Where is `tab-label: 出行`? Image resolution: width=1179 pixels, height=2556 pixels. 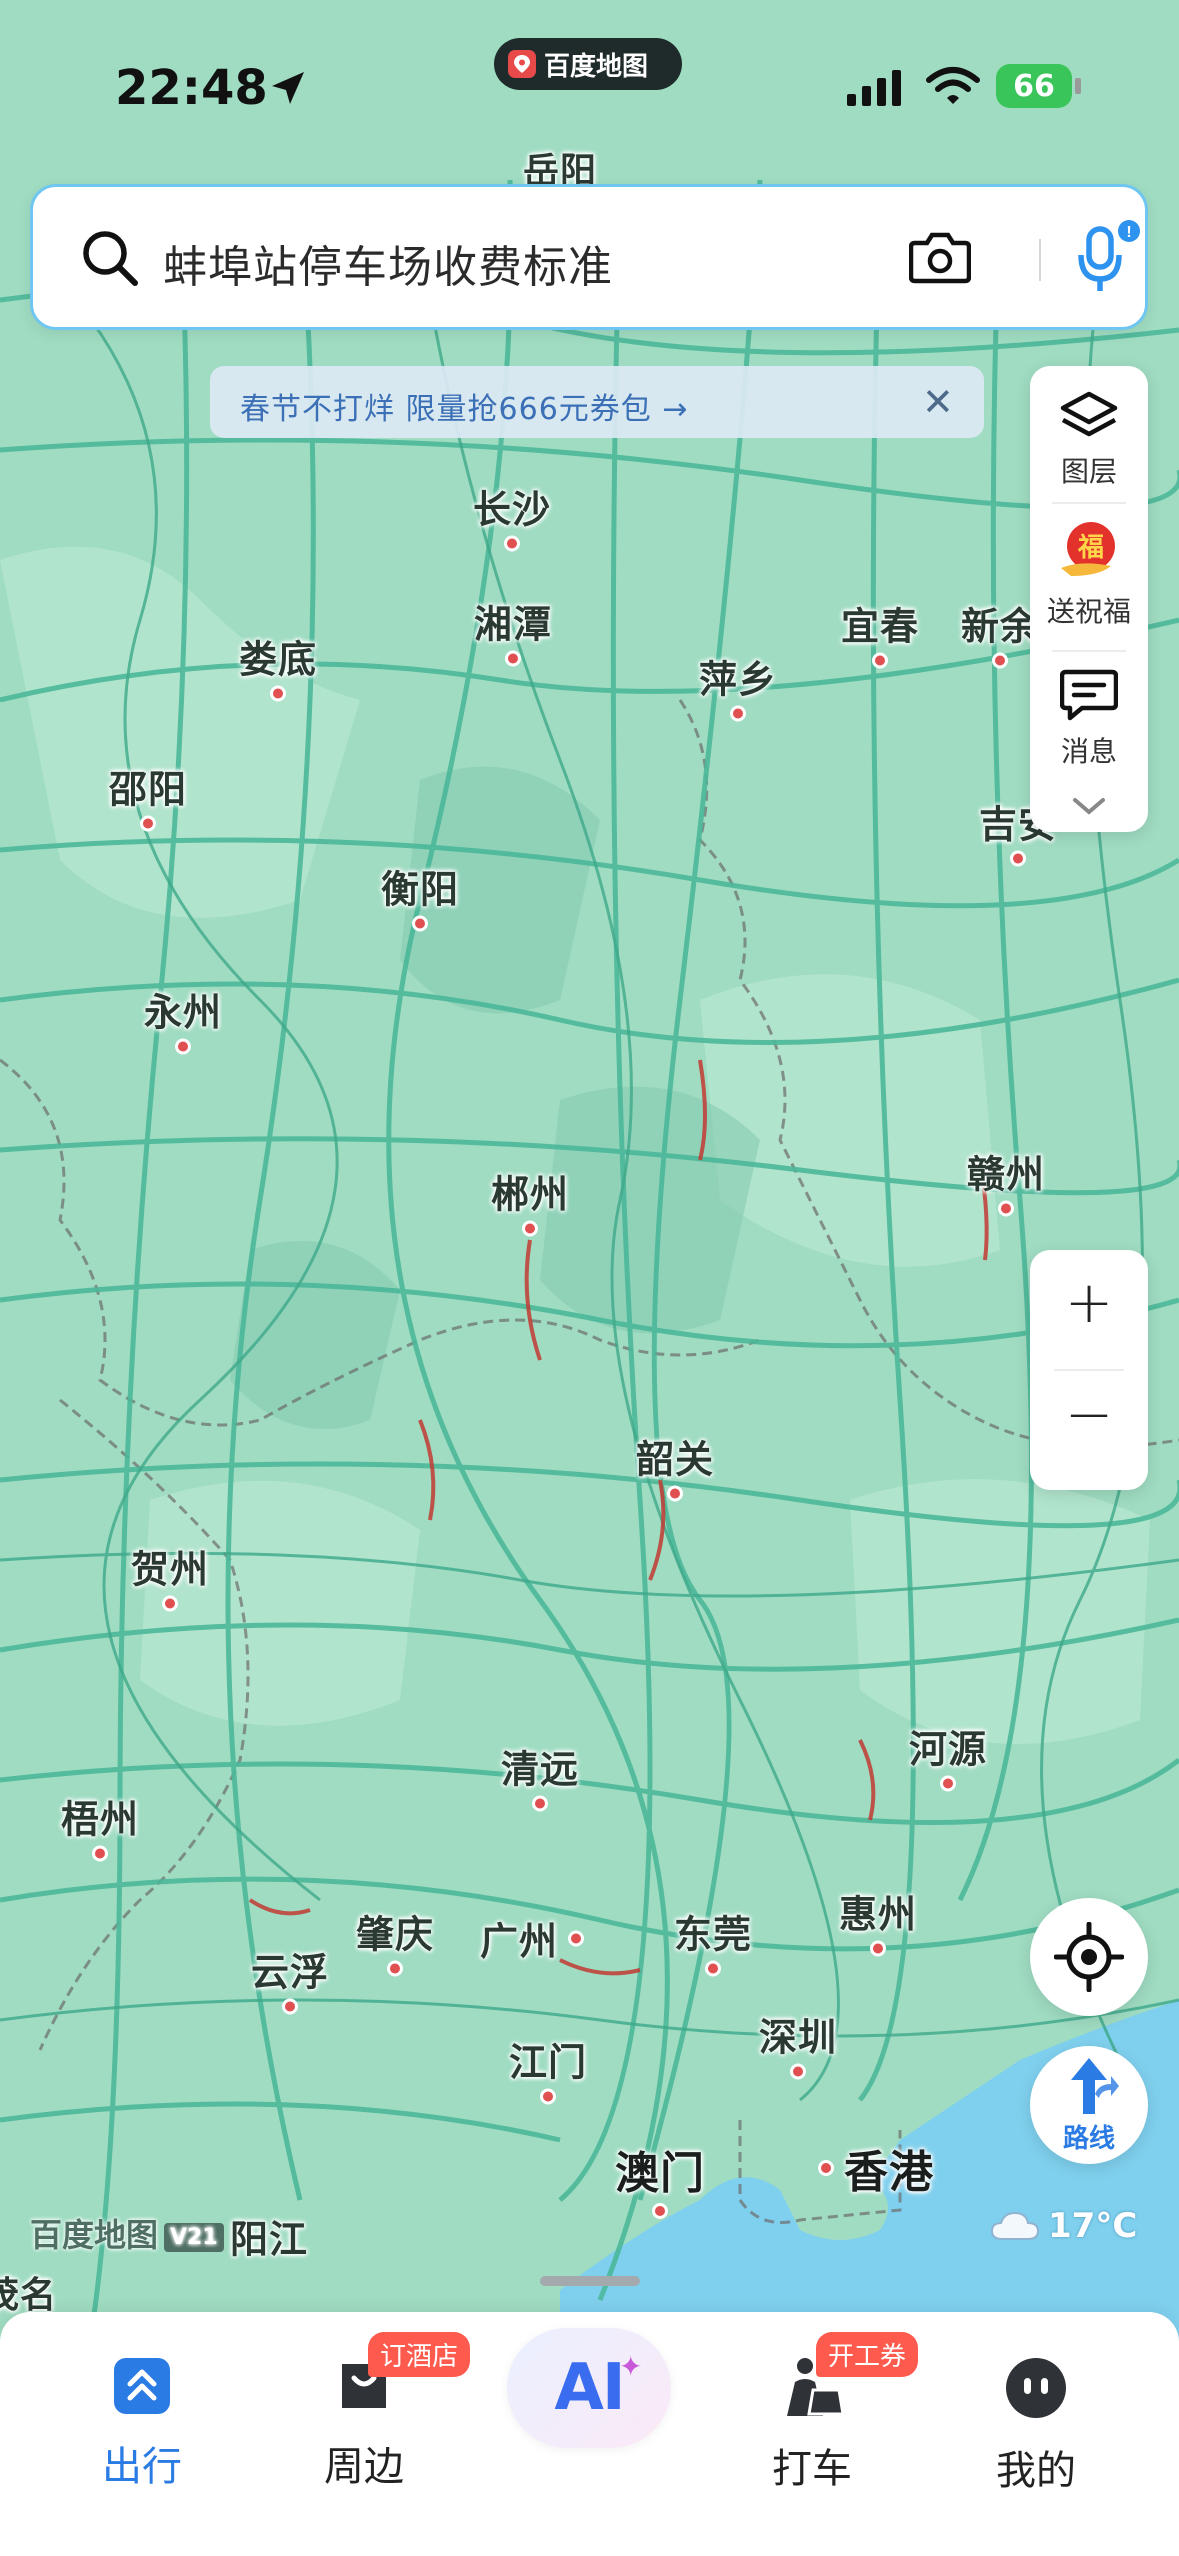
tab-label: 出行 is located at coordinates (142, 2467).